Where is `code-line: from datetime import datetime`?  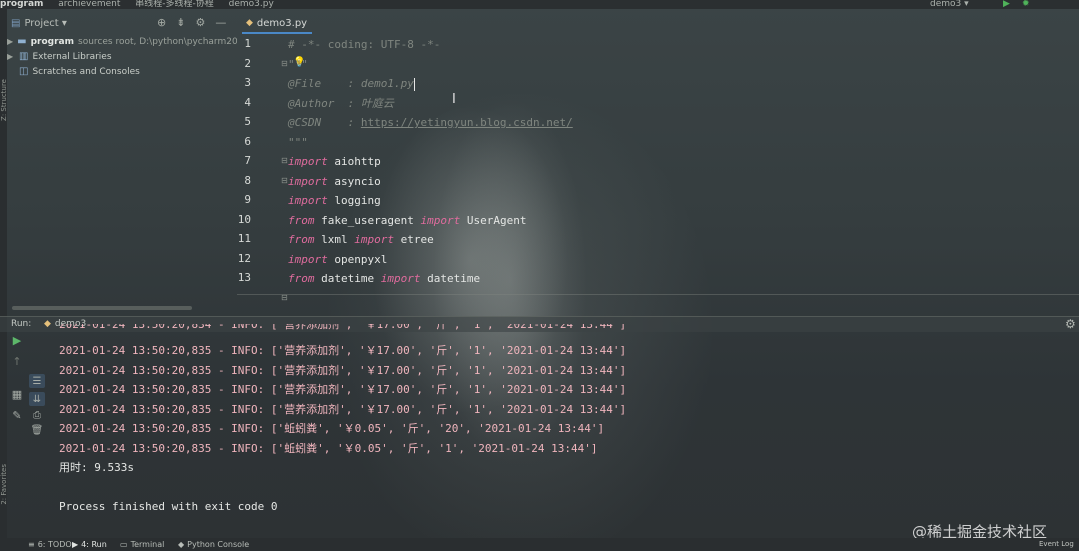 code-line: from datetime import datetime is located at coordinates (384, 279).